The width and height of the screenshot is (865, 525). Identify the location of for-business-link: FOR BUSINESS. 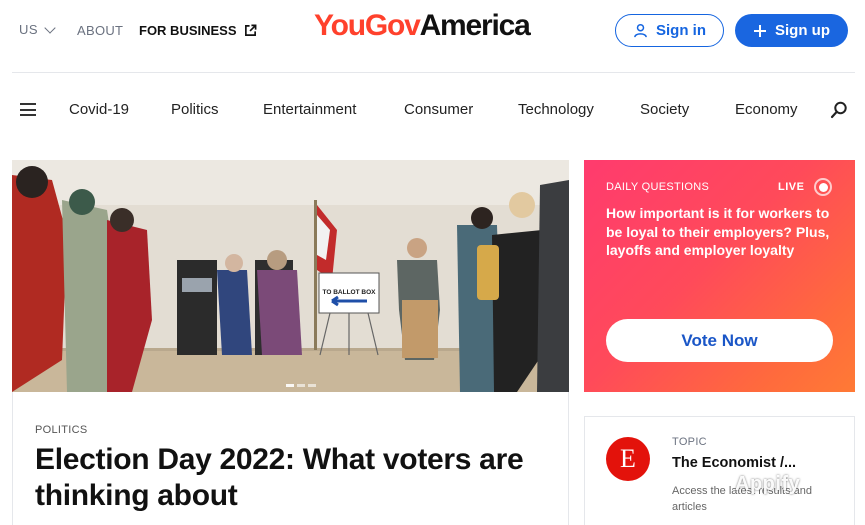
(198, 30).